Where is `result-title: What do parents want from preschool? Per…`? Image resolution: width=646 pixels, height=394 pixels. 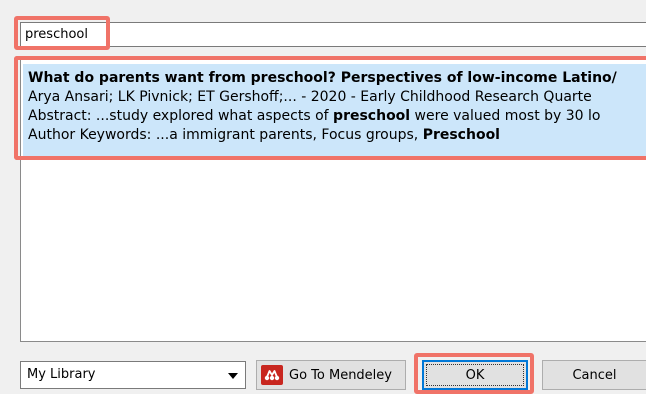 result-title: What do parents want from preschool? Per… is located at coordinates (322, 78).